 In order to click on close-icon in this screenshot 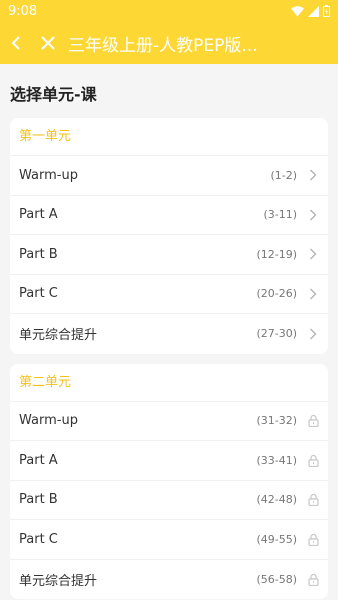, I will do `click(48, 43)`.